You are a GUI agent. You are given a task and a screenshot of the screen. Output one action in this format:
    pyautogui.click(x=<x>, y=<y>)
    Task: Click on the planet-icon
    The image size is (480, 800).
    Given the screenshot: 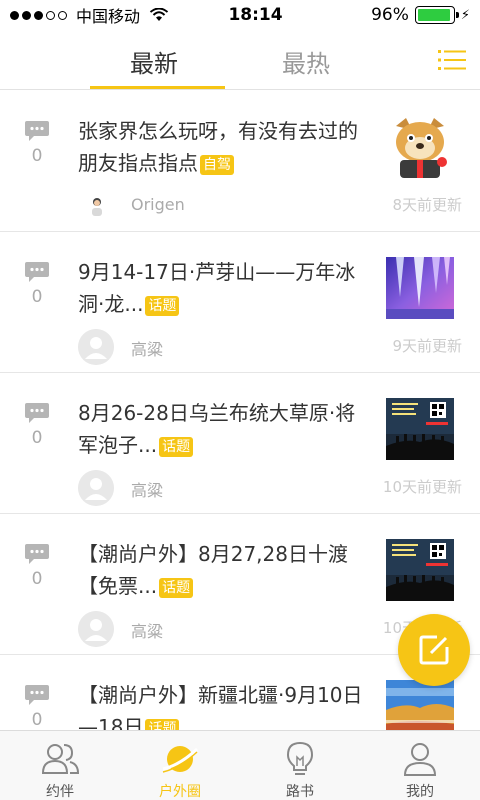 What is the action you would take?
    pyautogui.click(x=180, y=759)
    